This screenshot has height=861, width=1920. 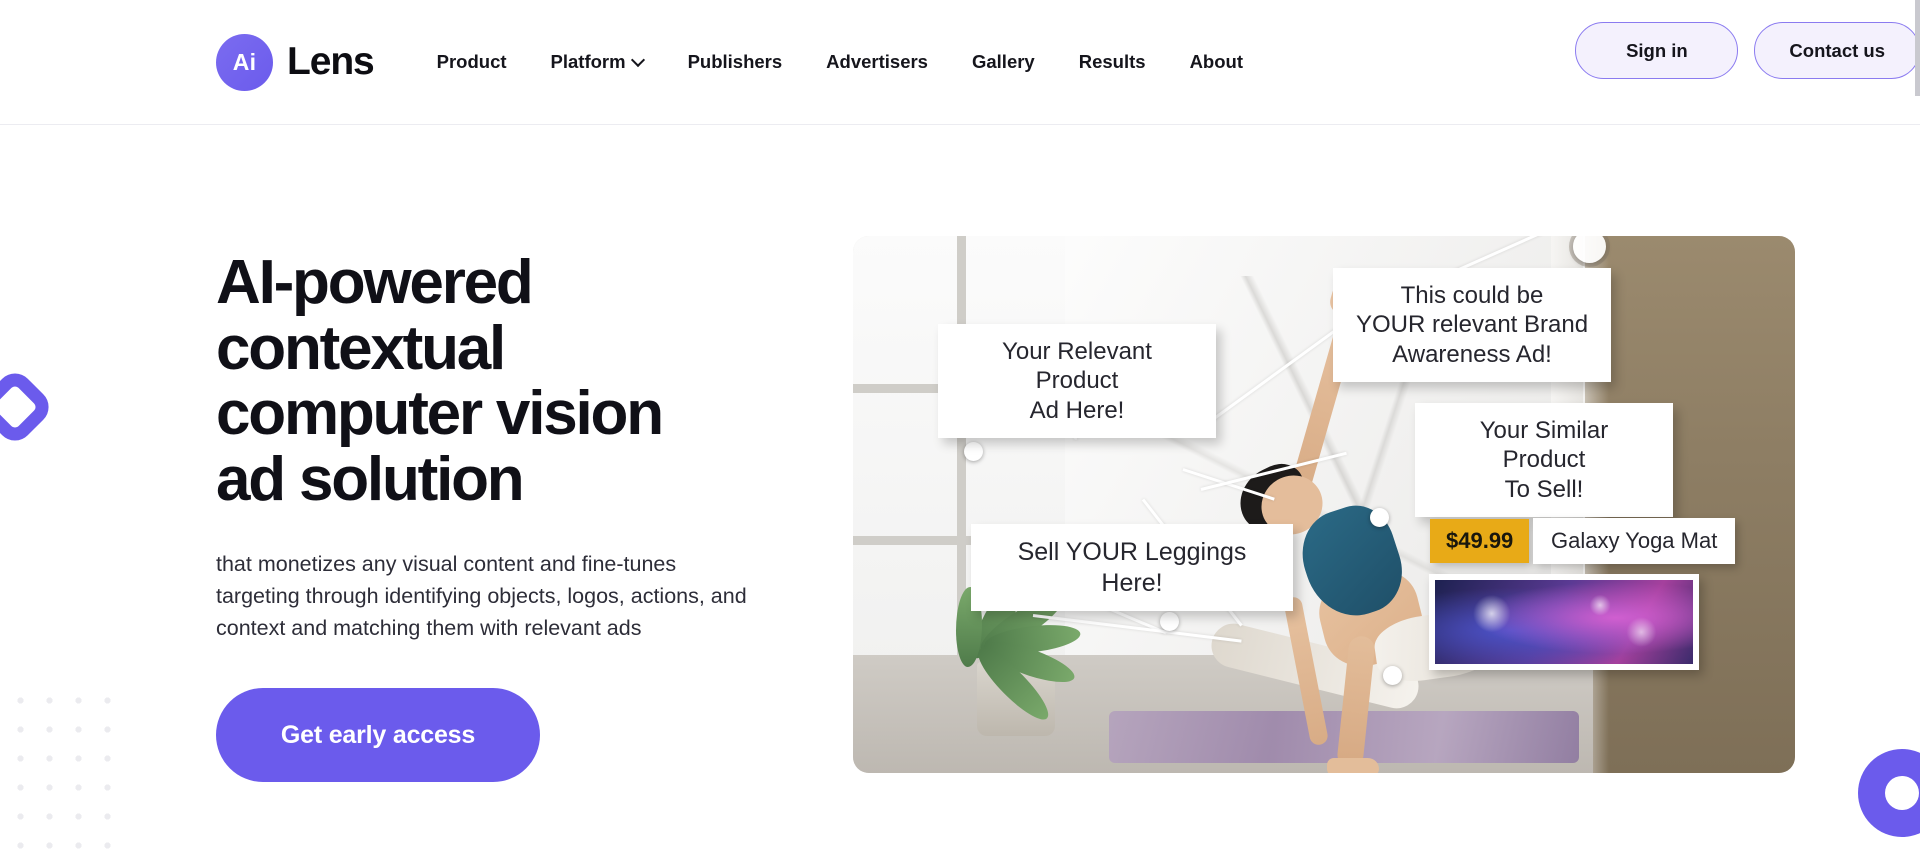 I want to click on nav-item-product: Product, so click(x=472, y=62).